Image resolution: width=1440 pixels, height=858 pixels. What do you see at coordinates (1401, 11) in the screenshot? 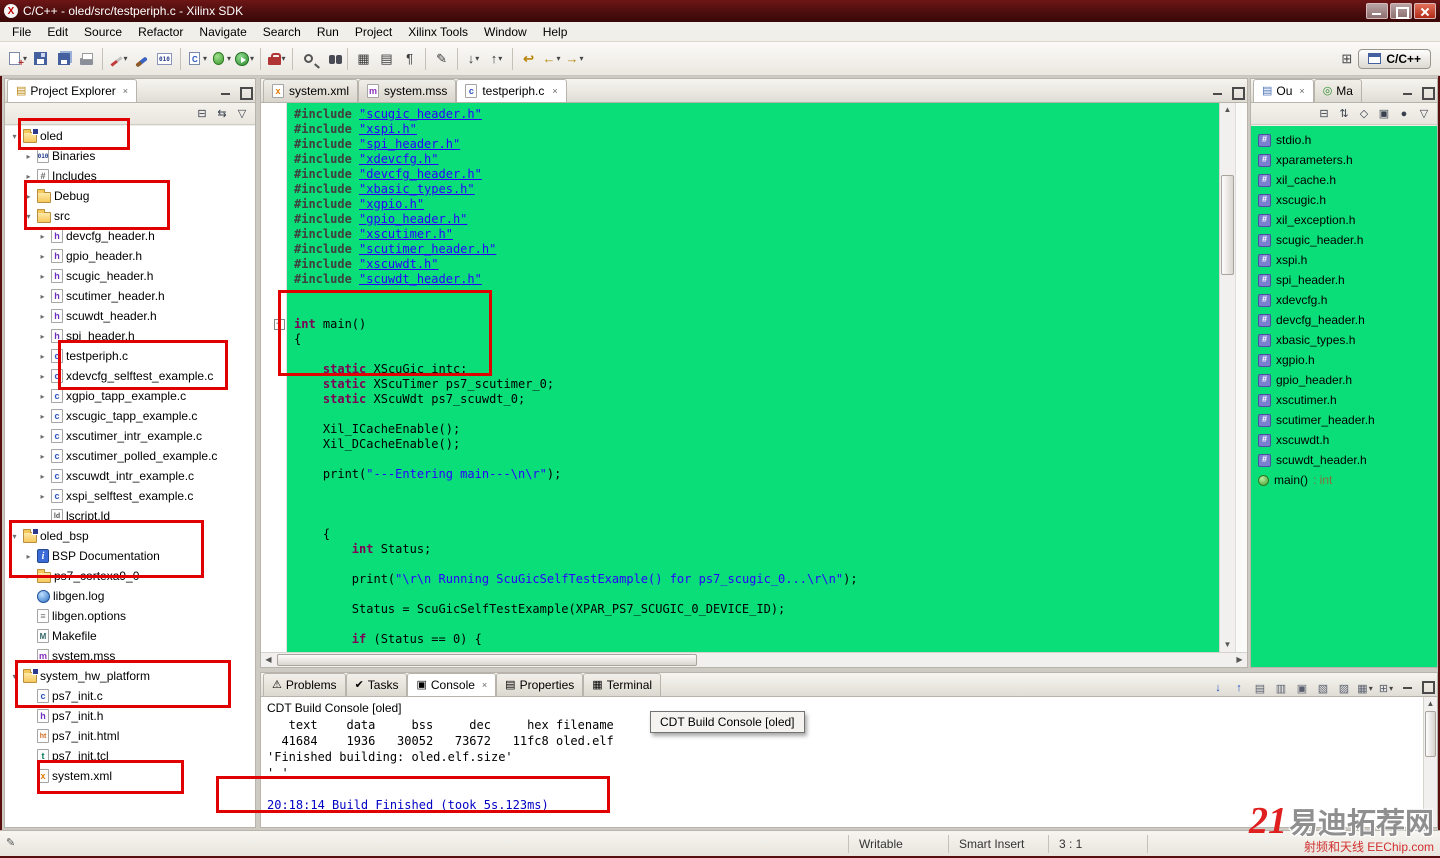
I see `maximize-window-button` at bounding box center [1401, 11].